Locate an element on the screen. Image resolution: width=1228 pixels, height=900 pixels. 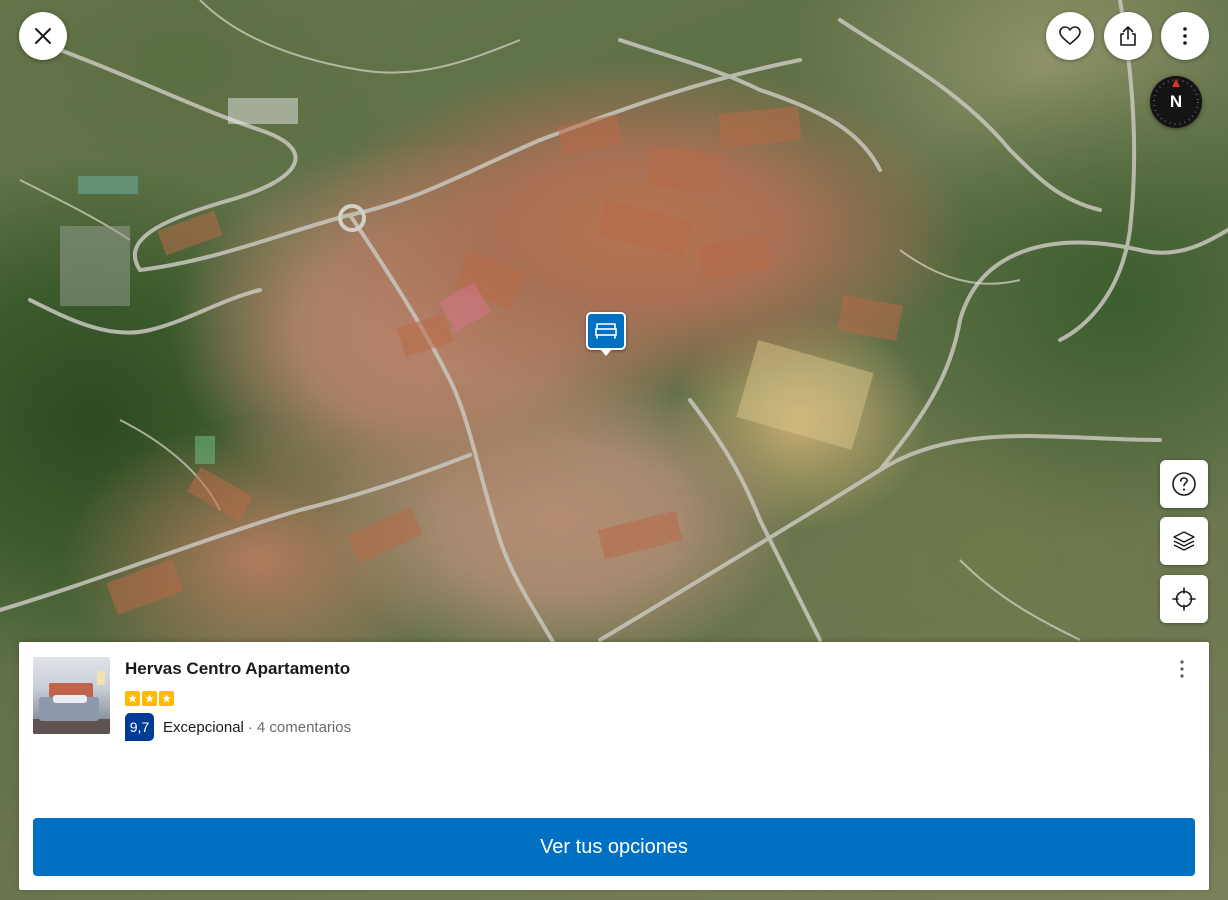
compass-label: N is located at coordinates (1176, 101).